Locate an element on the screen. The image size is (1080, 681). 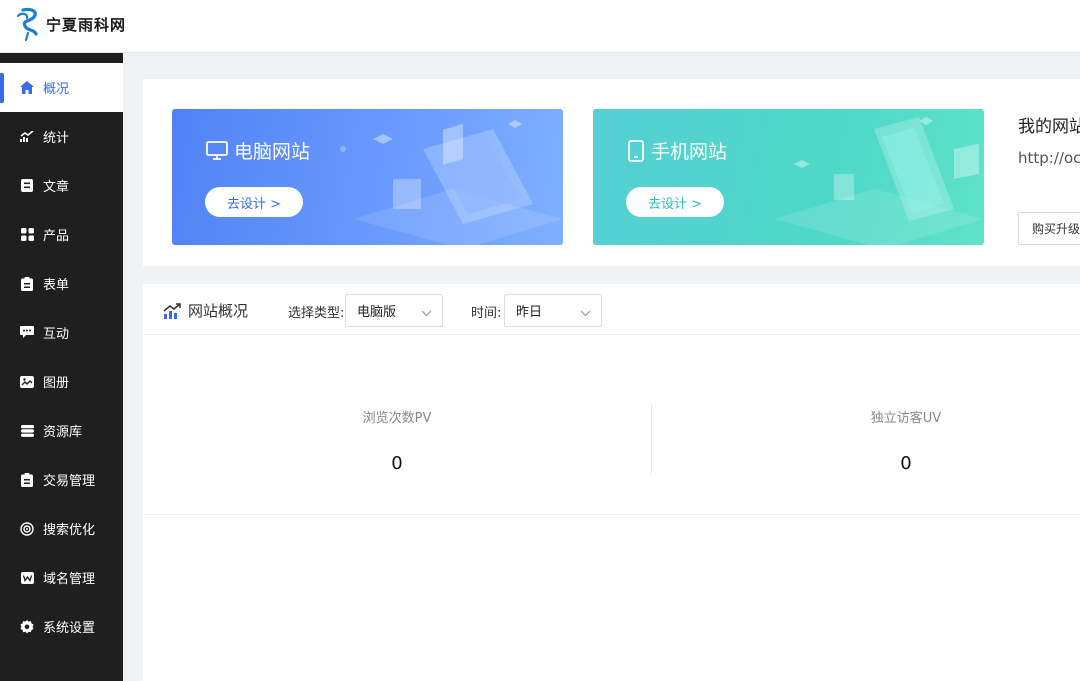
logo-text: 宁夏雨科网 is located at coordinates (86, 24).